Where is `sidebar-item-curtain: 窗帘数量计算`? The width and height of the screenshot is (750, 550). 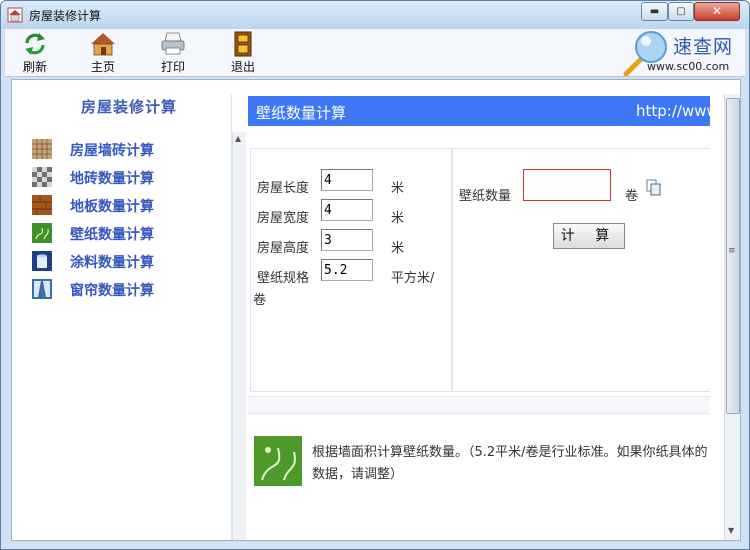 sidebar-item-curtain: 窗帘数量计算 is located at coordinates (127, 289).